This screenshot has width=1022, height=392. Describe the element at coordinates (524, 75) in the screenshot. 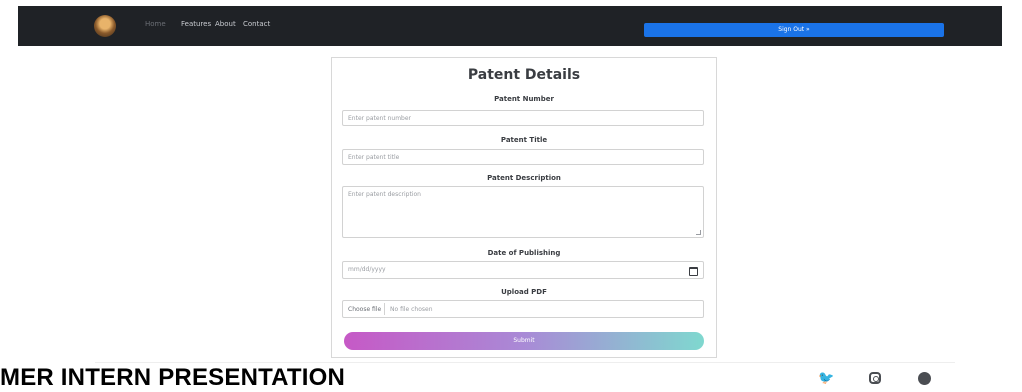

I see `form-title: Patent Details` at that location.